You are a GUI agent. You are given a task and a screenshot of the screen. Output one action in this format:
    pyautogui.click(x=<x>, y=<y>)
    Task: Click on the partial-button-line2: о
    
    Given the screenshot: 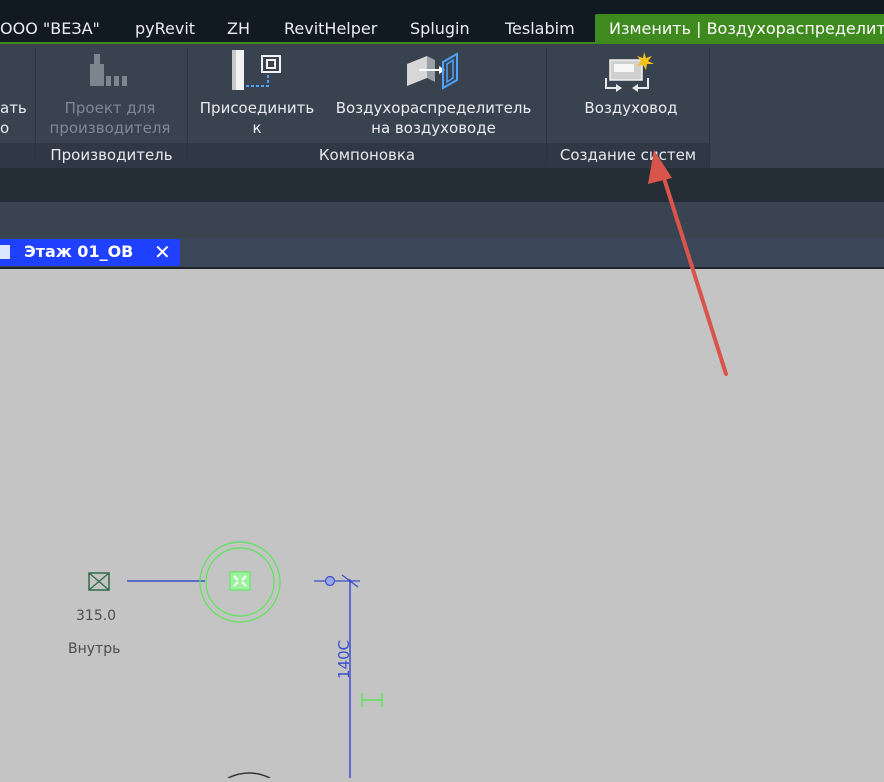 What is the action you would take?
    pyautogui.click(x=5, y=128)
    